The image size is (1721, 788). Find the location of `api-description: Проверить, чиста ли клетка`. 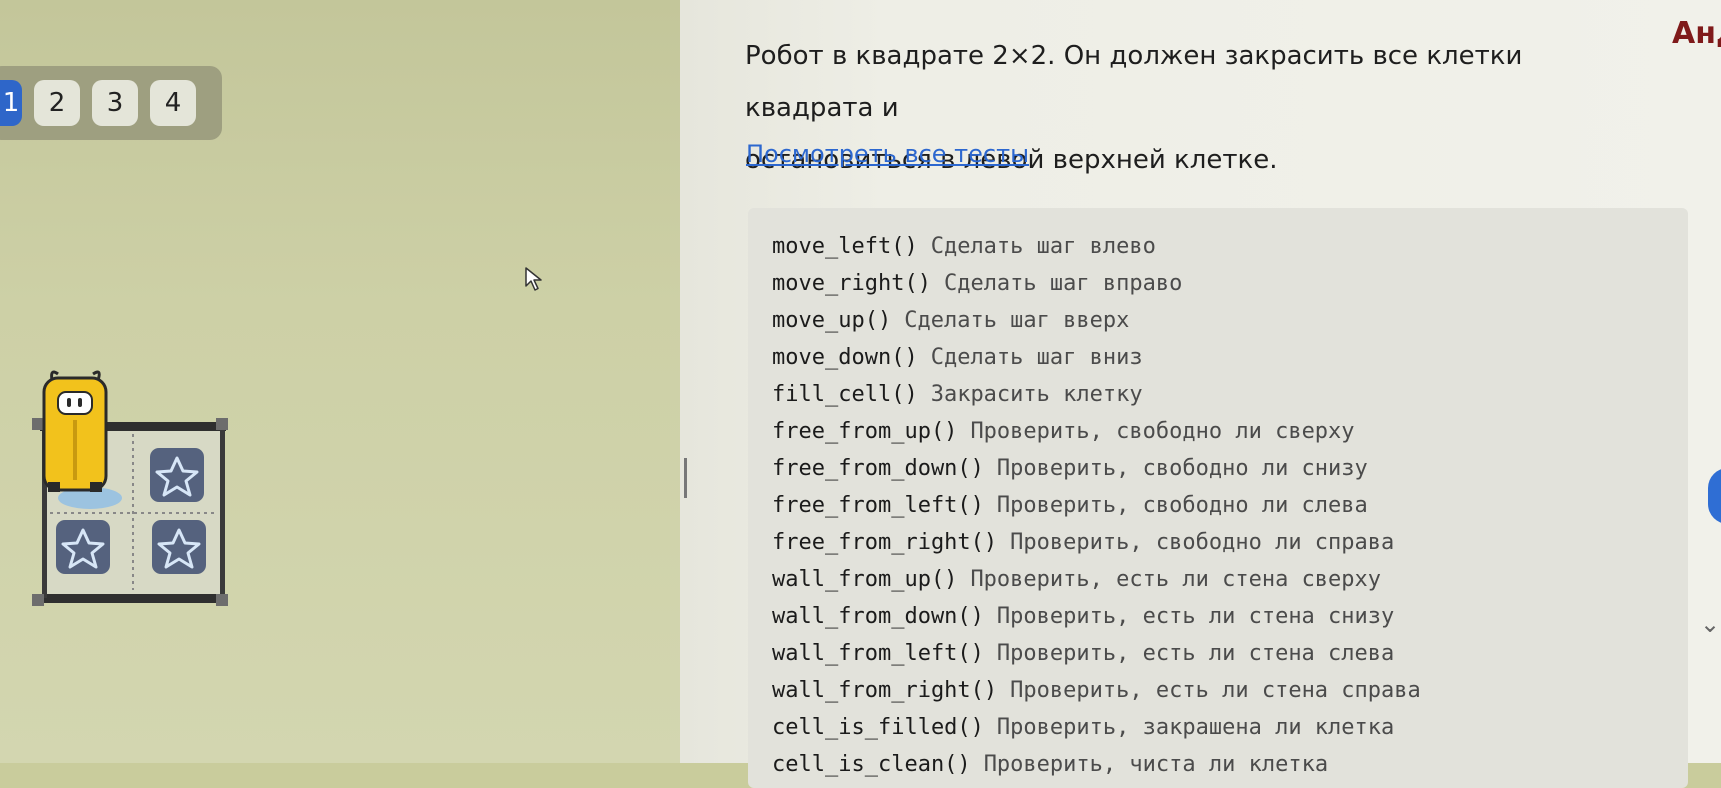

api-description: Проверить, чиста ли клетка is located at coordinates (1156, 764).